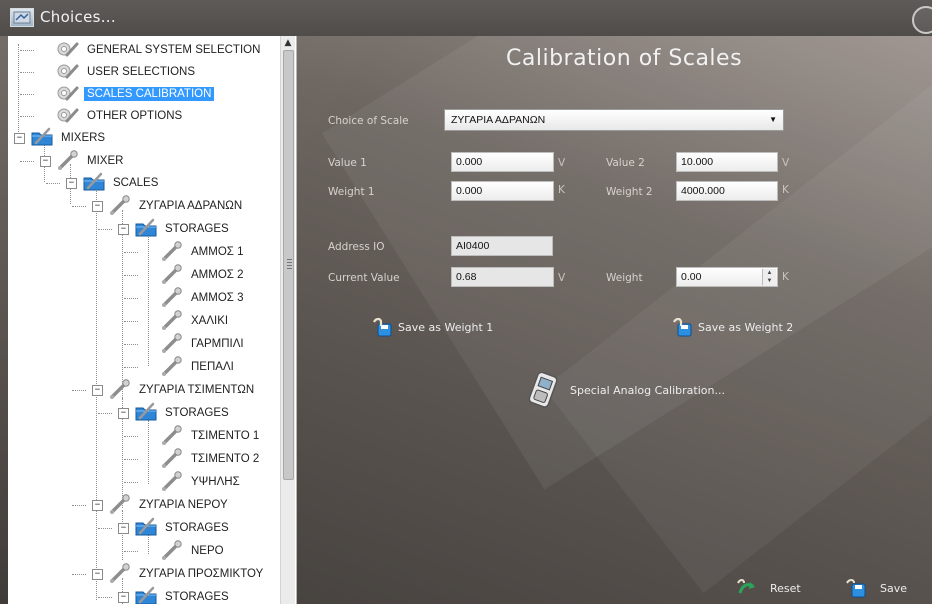  What do you see at coordinates (446, 327) in the screenshot?
I see `save-as-weight1-label: Save as Weight 1` at bounding box center [446, 327].